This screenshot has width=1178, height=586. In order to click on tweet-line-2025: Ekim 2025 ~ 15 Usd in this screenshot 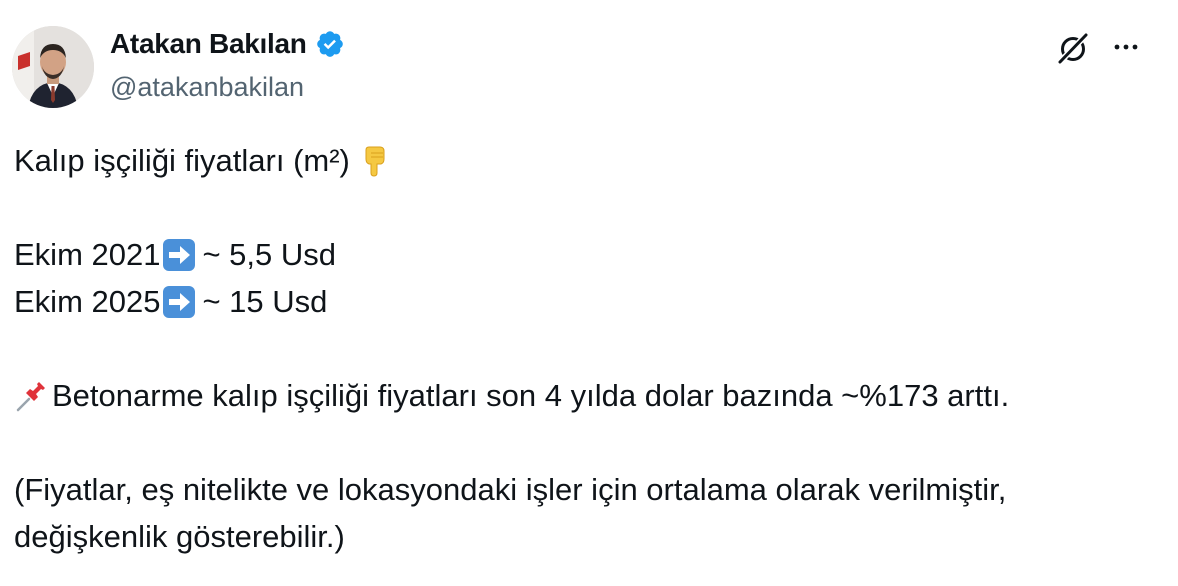, I will do `click(589, 301)`.